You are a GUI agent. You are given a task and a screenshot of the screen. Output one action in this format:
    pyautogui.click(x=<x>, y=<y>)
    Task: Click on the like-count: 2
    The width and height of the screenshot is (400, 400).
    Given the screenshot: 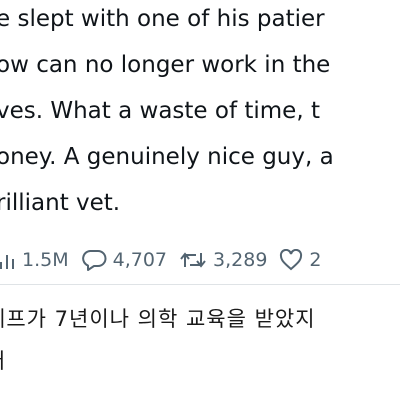 What is the action you would take?
    pyautogui.click(x=315, y=260)
    